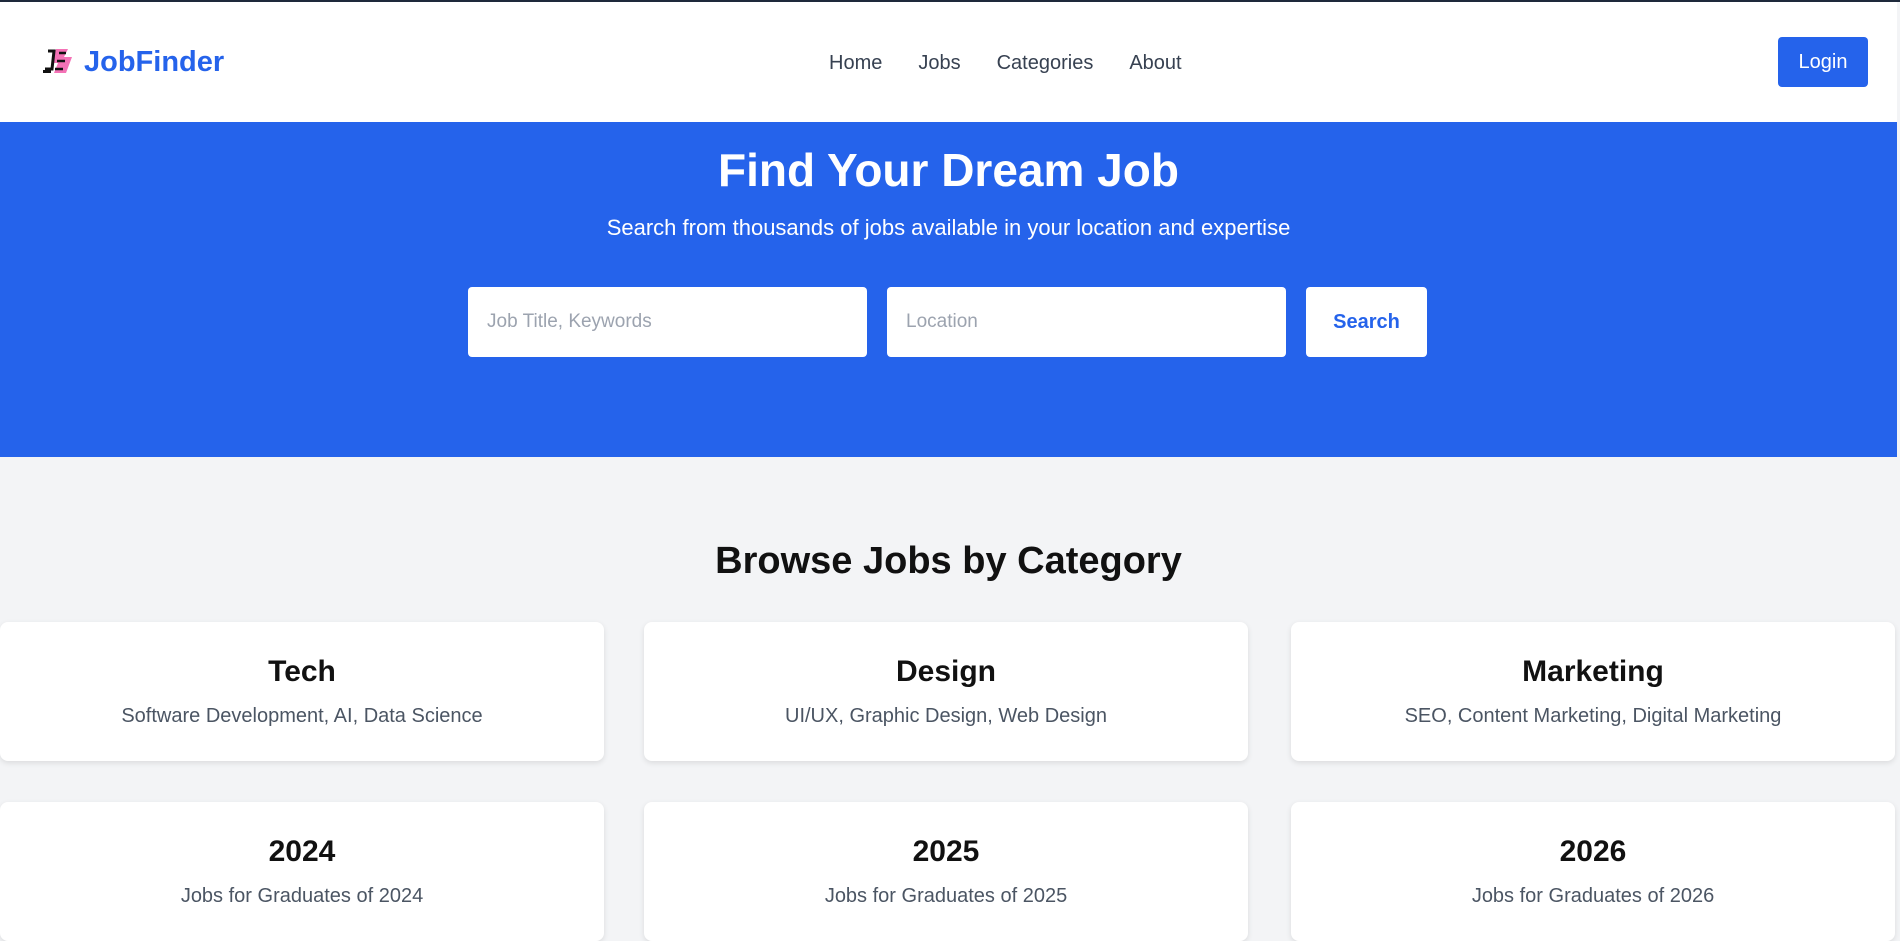 The width and height of the screenshot is (1900, 941). What do you see at coordinates (946, 896) in the screenshot?
I see `category-card-description: Jobs for Graduates of 2025` at bounding box center [946, 896].